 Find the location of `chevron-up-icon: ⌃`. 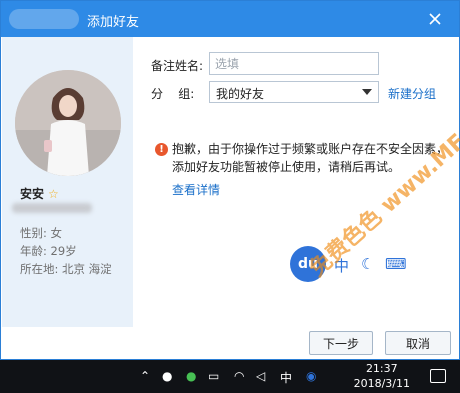

chevron-up-icon: ⌃ is located at coordinates (145, 376).